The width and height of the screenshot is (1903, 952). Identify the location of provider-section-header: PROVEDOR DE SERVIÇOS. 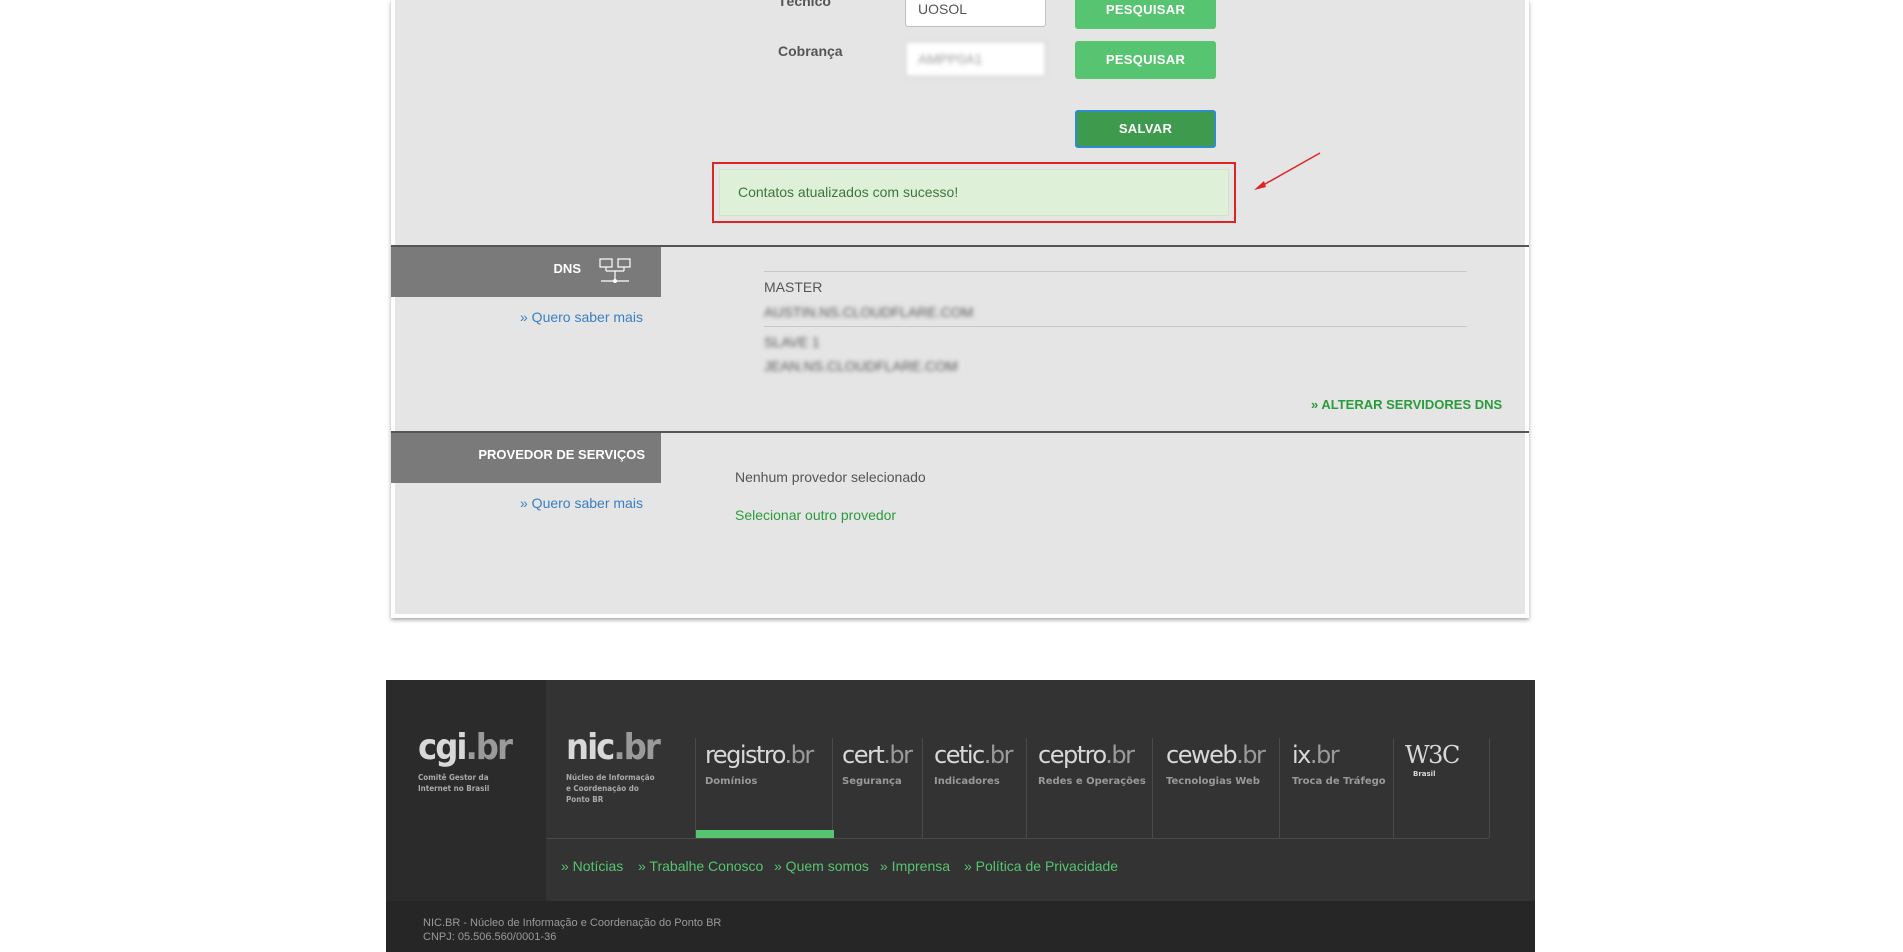
(526, 458).